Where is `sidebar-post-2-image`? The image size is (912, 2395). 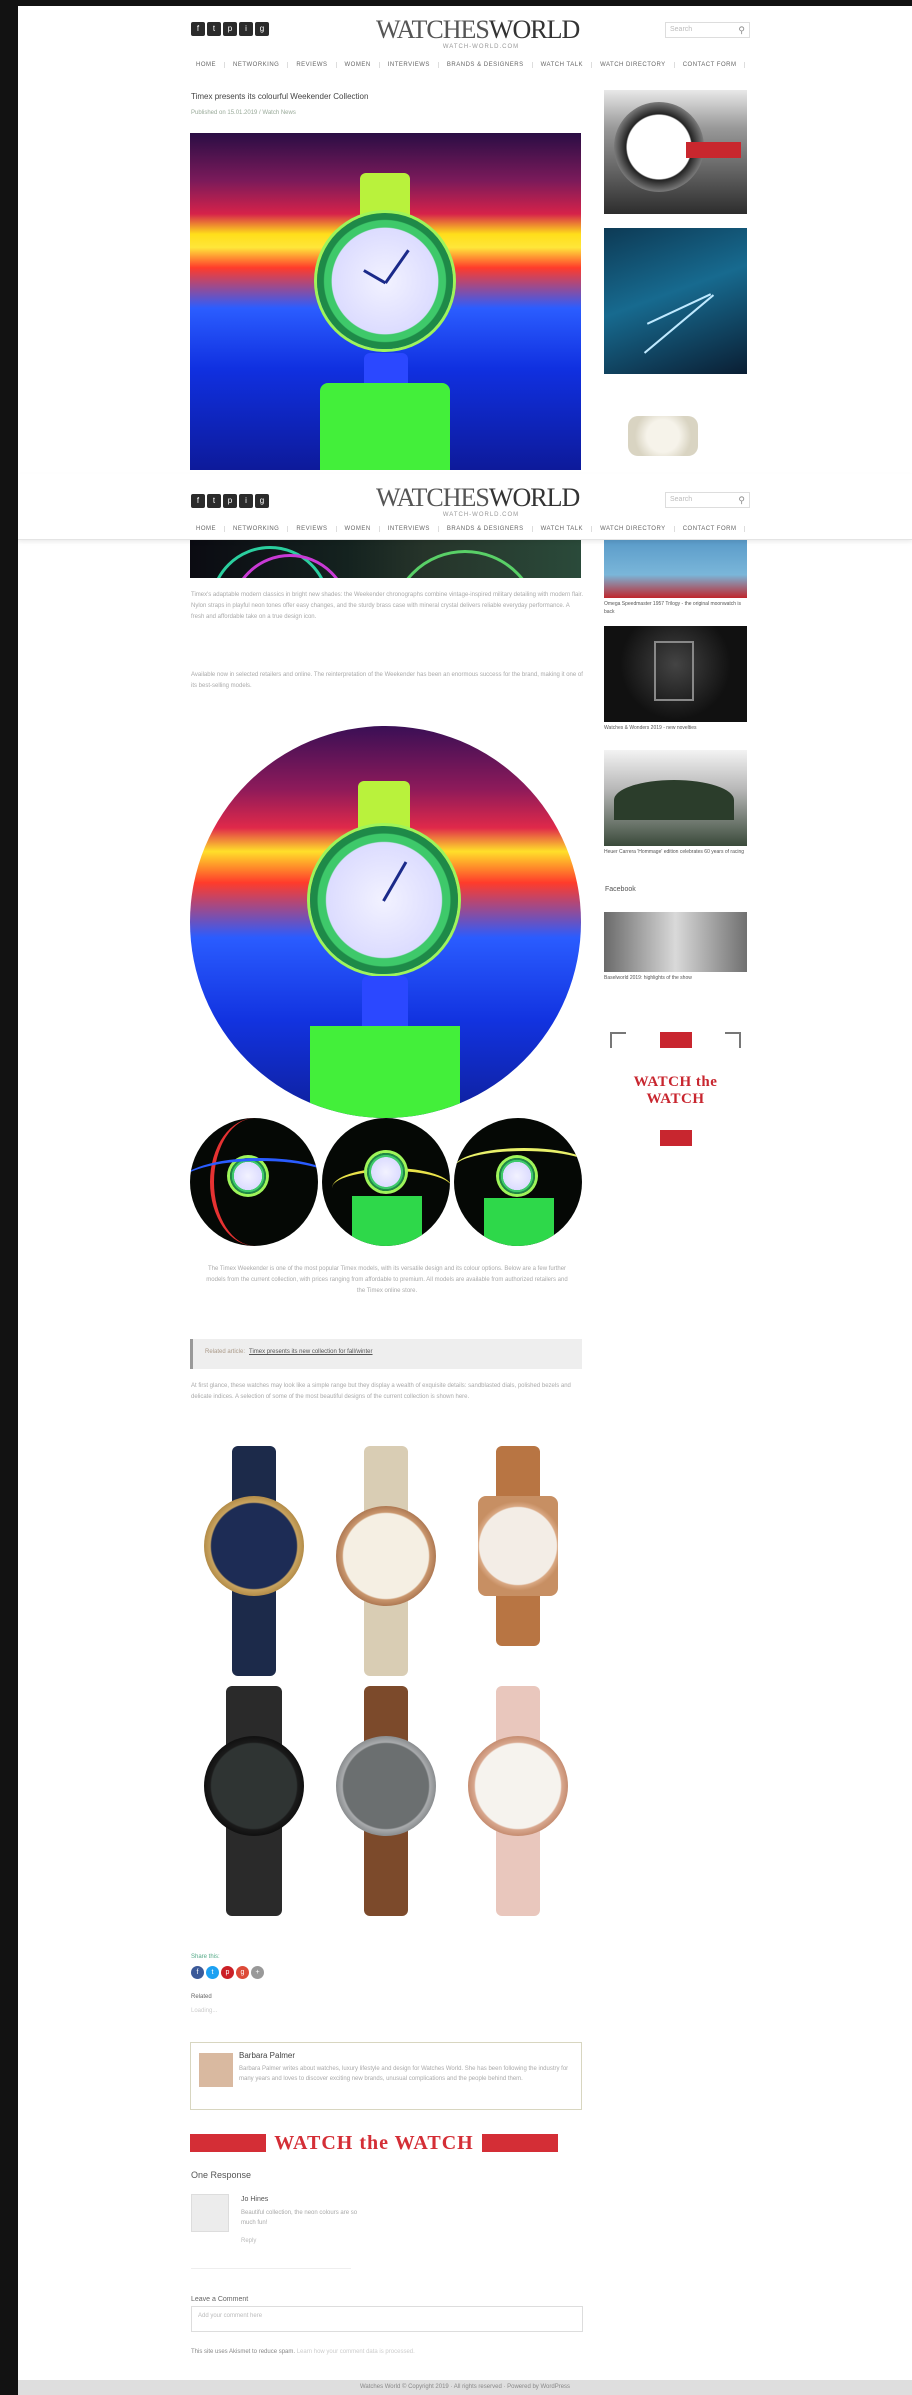
sidebar-post-2-image is located at coordinates (675, 674).